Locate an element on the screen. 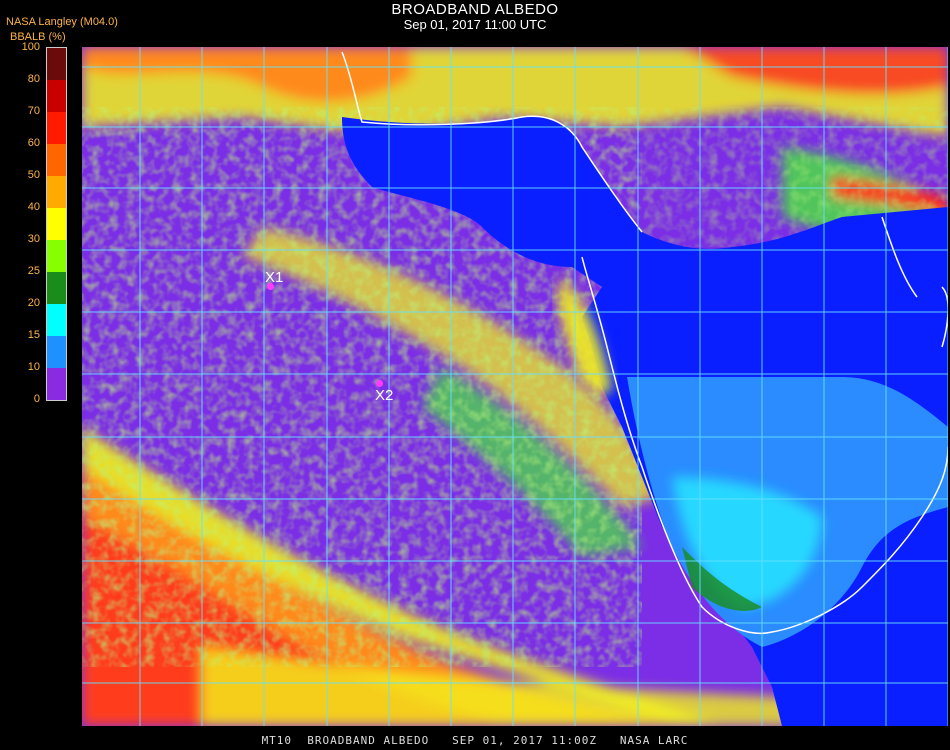 The width and height of the screenshot is (950, 750). colorbar-tick: 30 is located at coordinates (33, 239).